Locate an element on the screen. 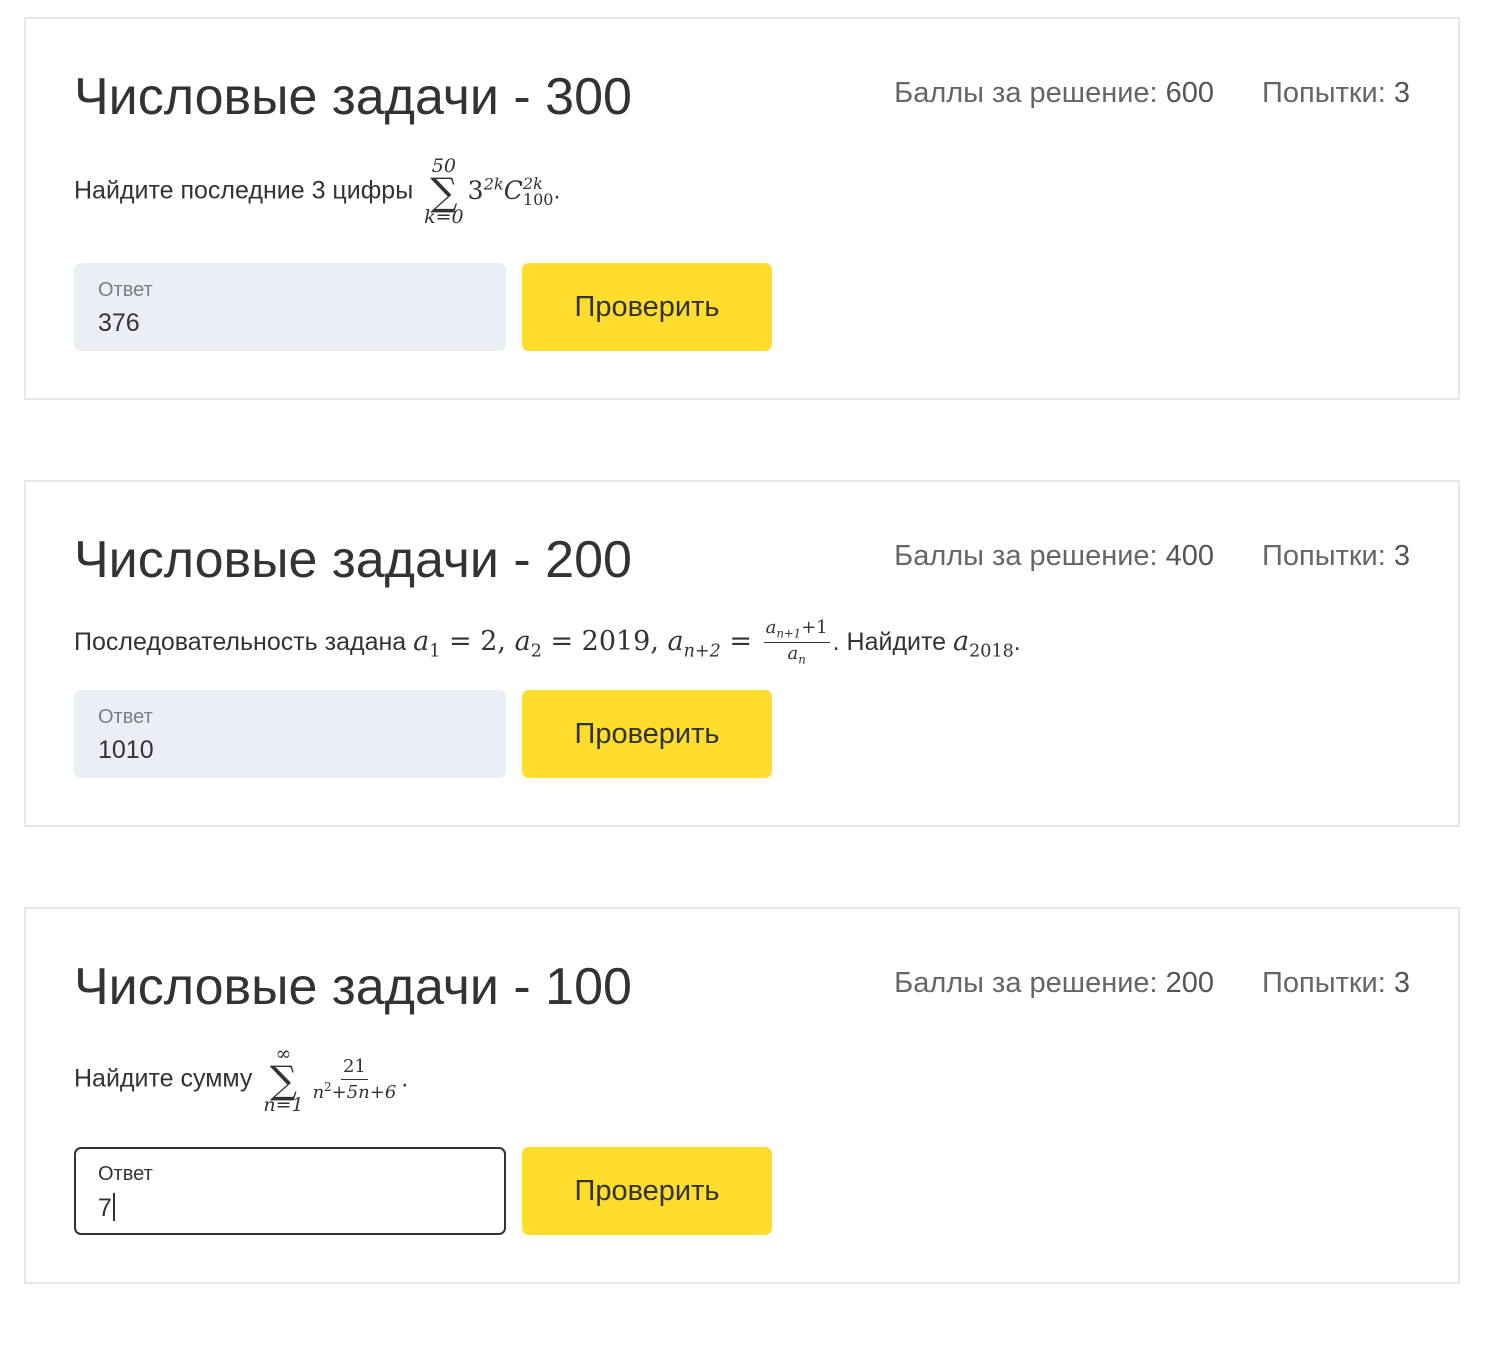  fraction: an+1+1 an is located at coordinates (796, 642).